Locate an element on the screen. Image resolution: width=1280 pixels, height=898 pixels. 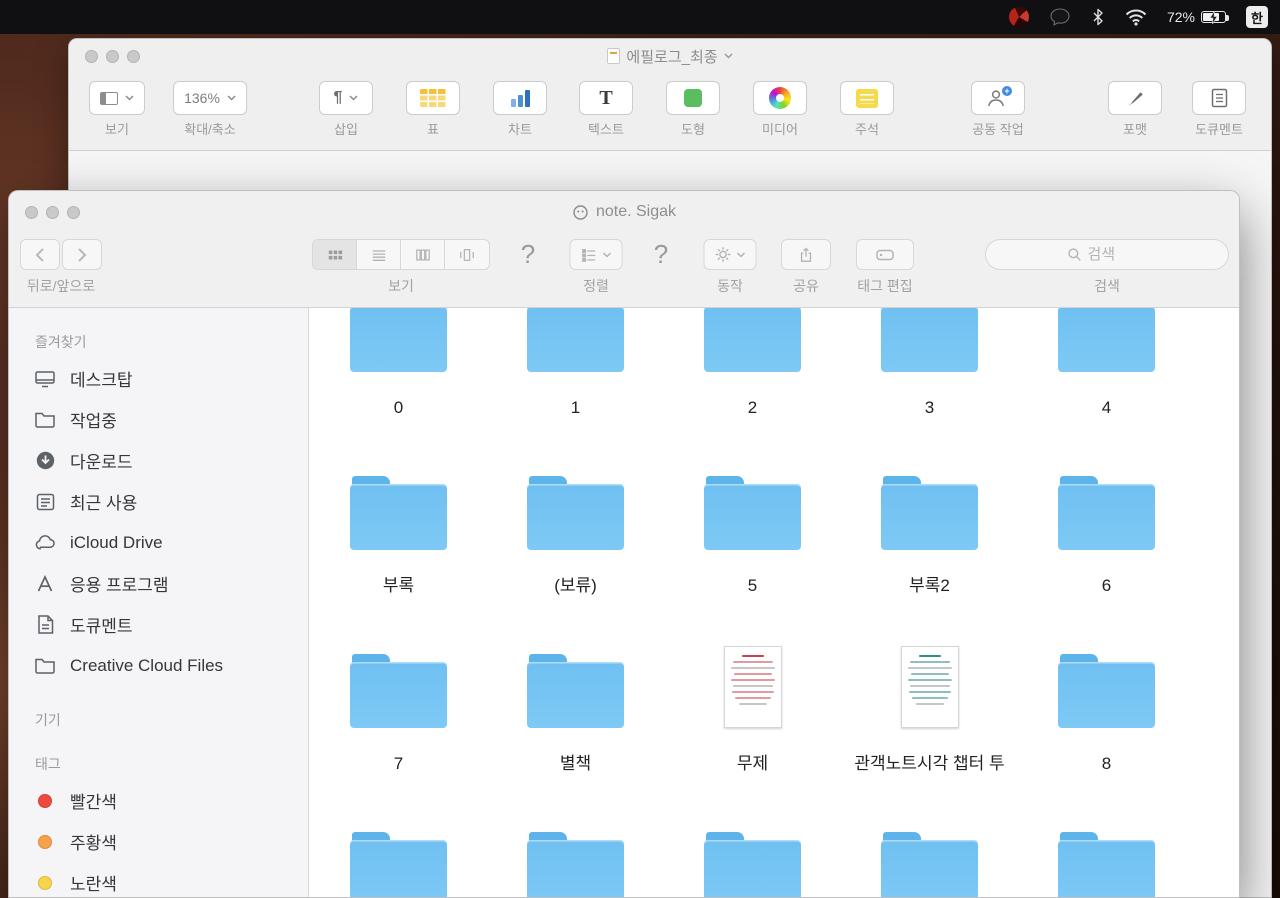
documents-icon is located at coordinates (45, 624).